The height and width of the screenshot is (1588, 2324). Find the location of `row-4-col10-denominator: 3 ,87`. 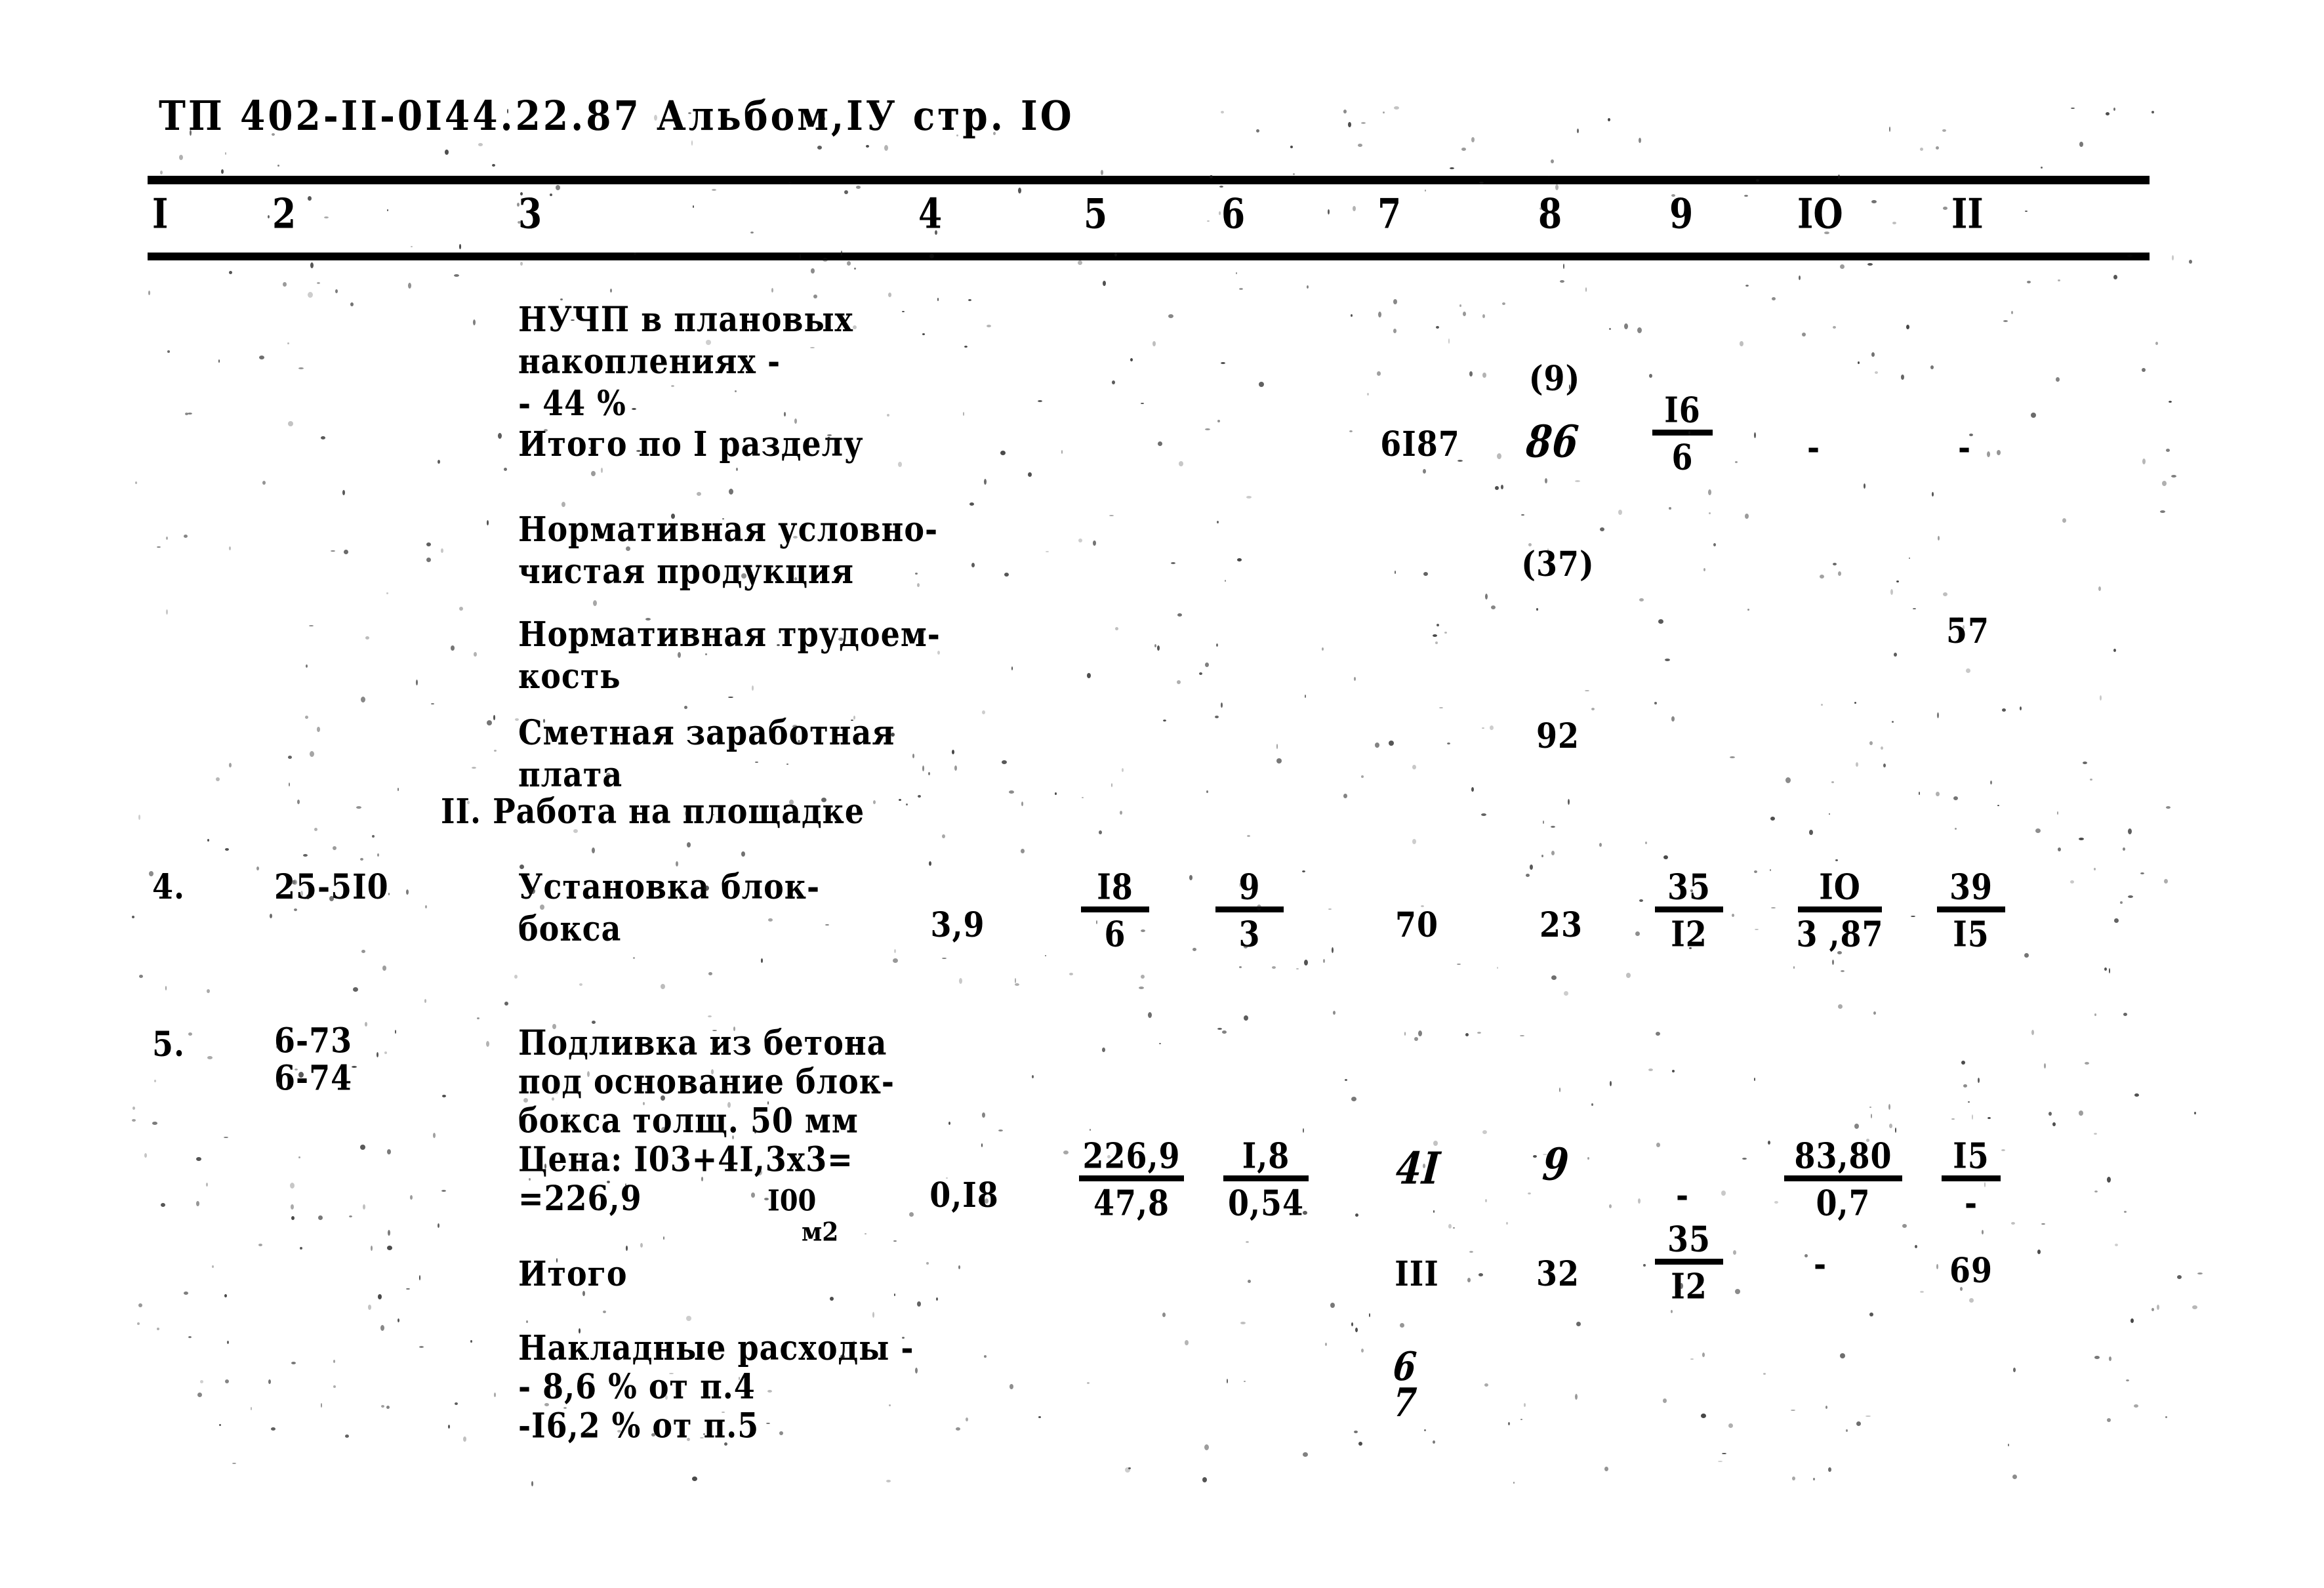

row-4-col10-denominator: 3 ,87 is located at coordinates (1840, 934).